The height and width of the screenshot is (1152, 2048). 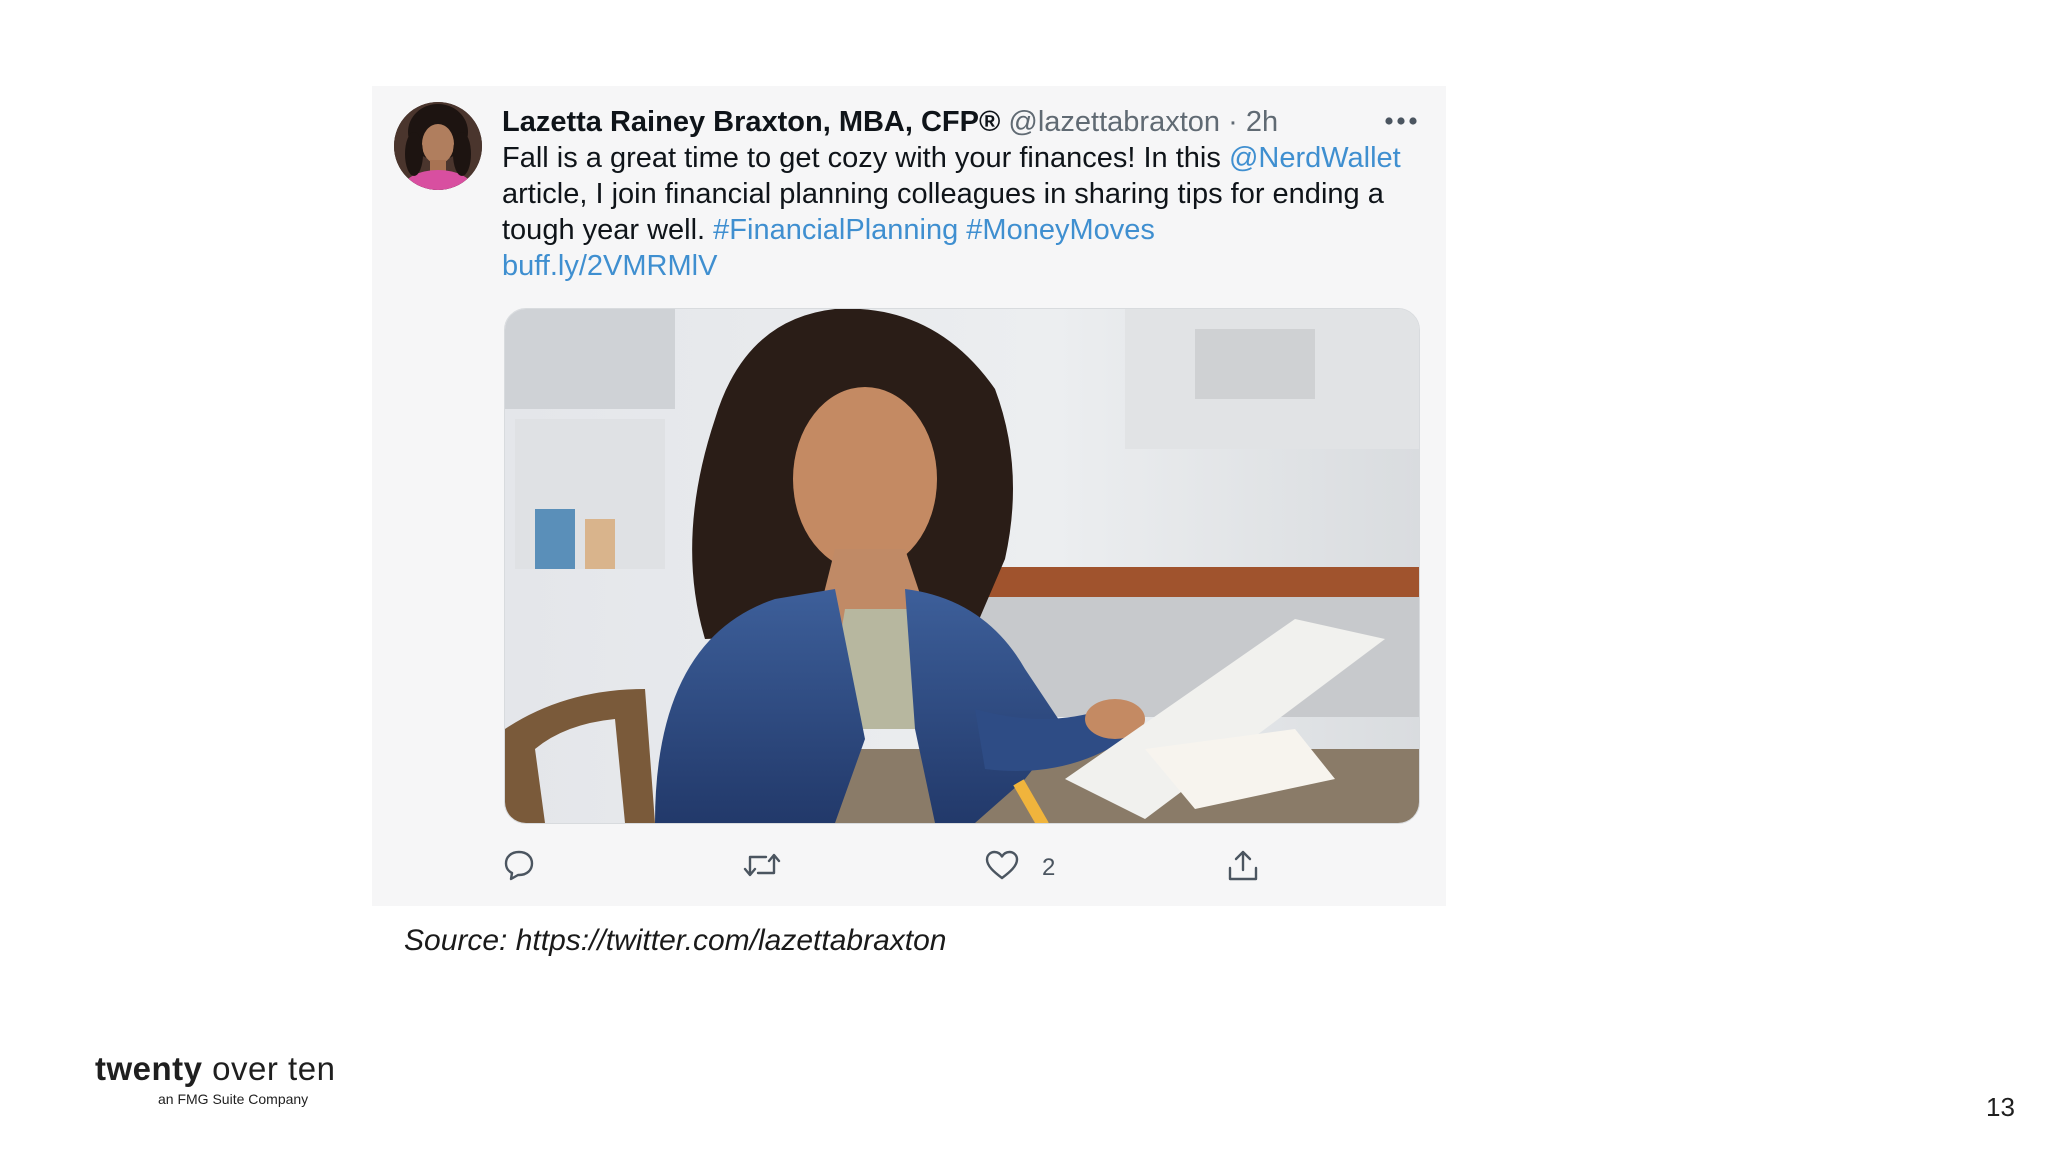 What do you see at coordinates (762, 868) in the screenshot?
I see `retweet-icon` at bounding box center [762, 868].